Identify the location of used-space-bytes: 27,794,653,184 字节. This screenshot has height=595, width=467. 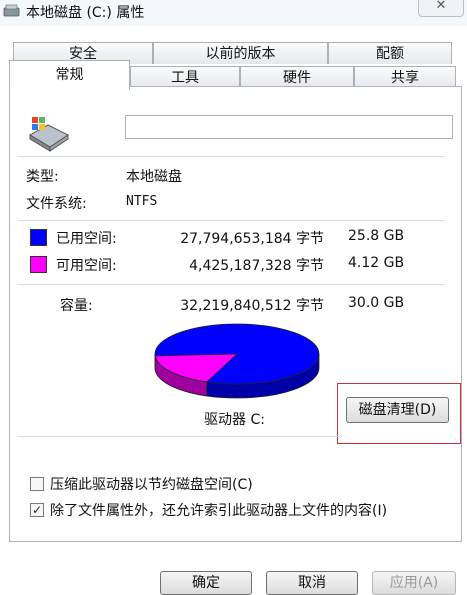
(252, 239).